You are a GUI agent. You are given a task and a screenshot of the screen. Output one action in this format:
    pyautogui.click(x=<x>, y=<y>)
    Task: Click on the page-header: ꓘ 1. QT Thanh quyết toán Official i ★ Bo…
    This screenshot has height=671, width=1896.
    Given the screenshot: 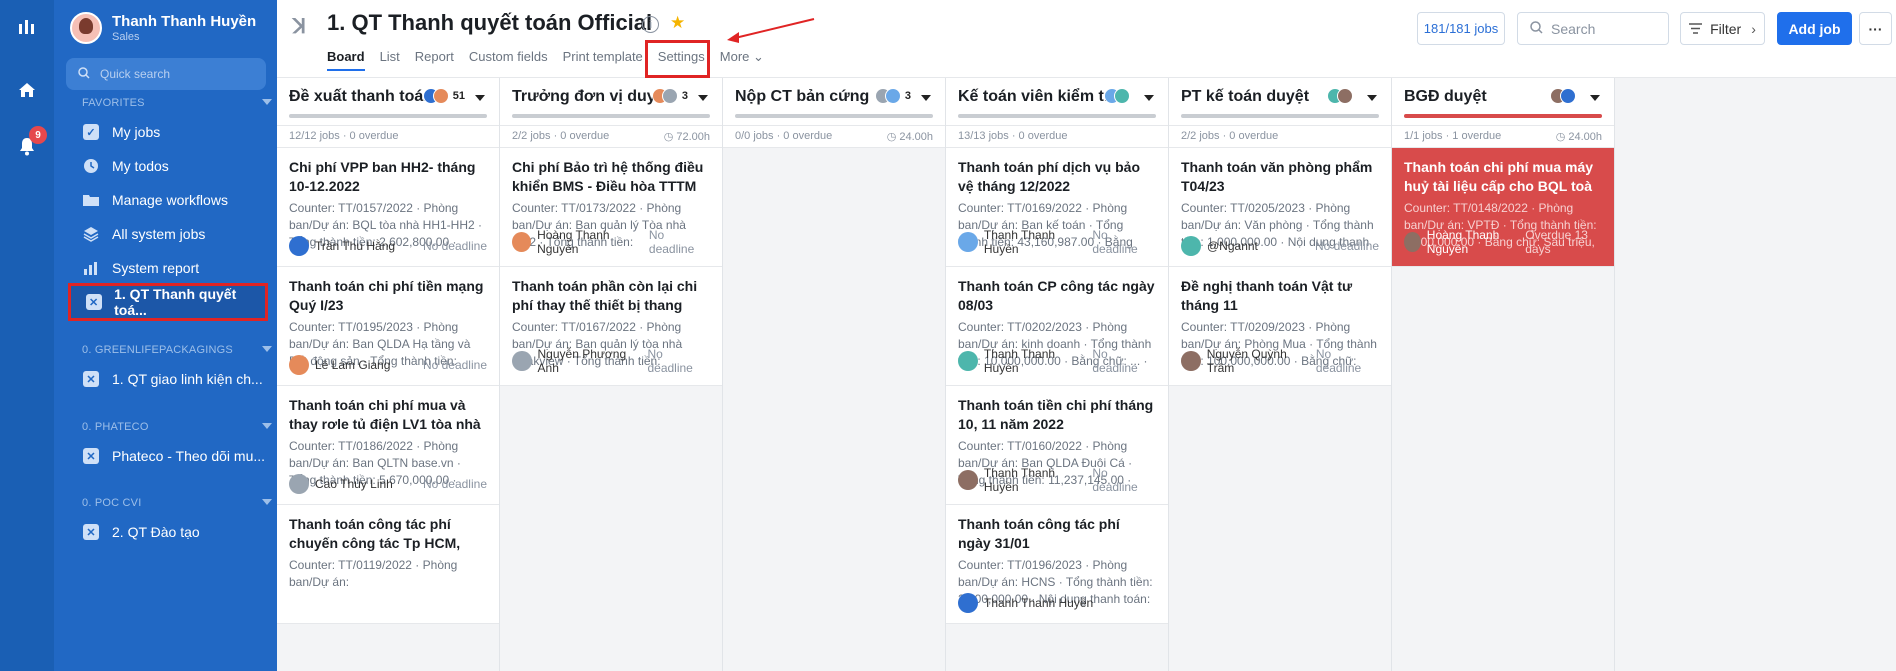 What is the action you would take?
    pyautogui.click(x=1086, y=39)
    